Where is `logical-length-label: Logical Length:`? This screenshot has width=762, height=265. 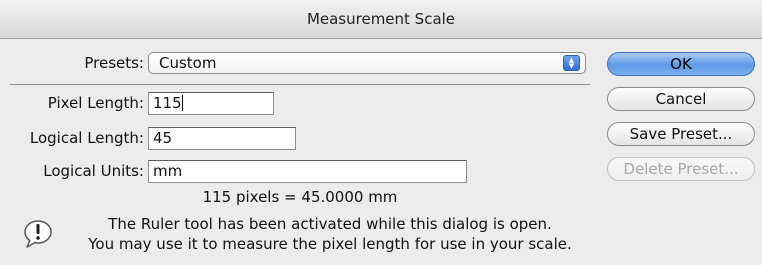
logical-length-label: Logical Length: is located at coordinates (86, 138).